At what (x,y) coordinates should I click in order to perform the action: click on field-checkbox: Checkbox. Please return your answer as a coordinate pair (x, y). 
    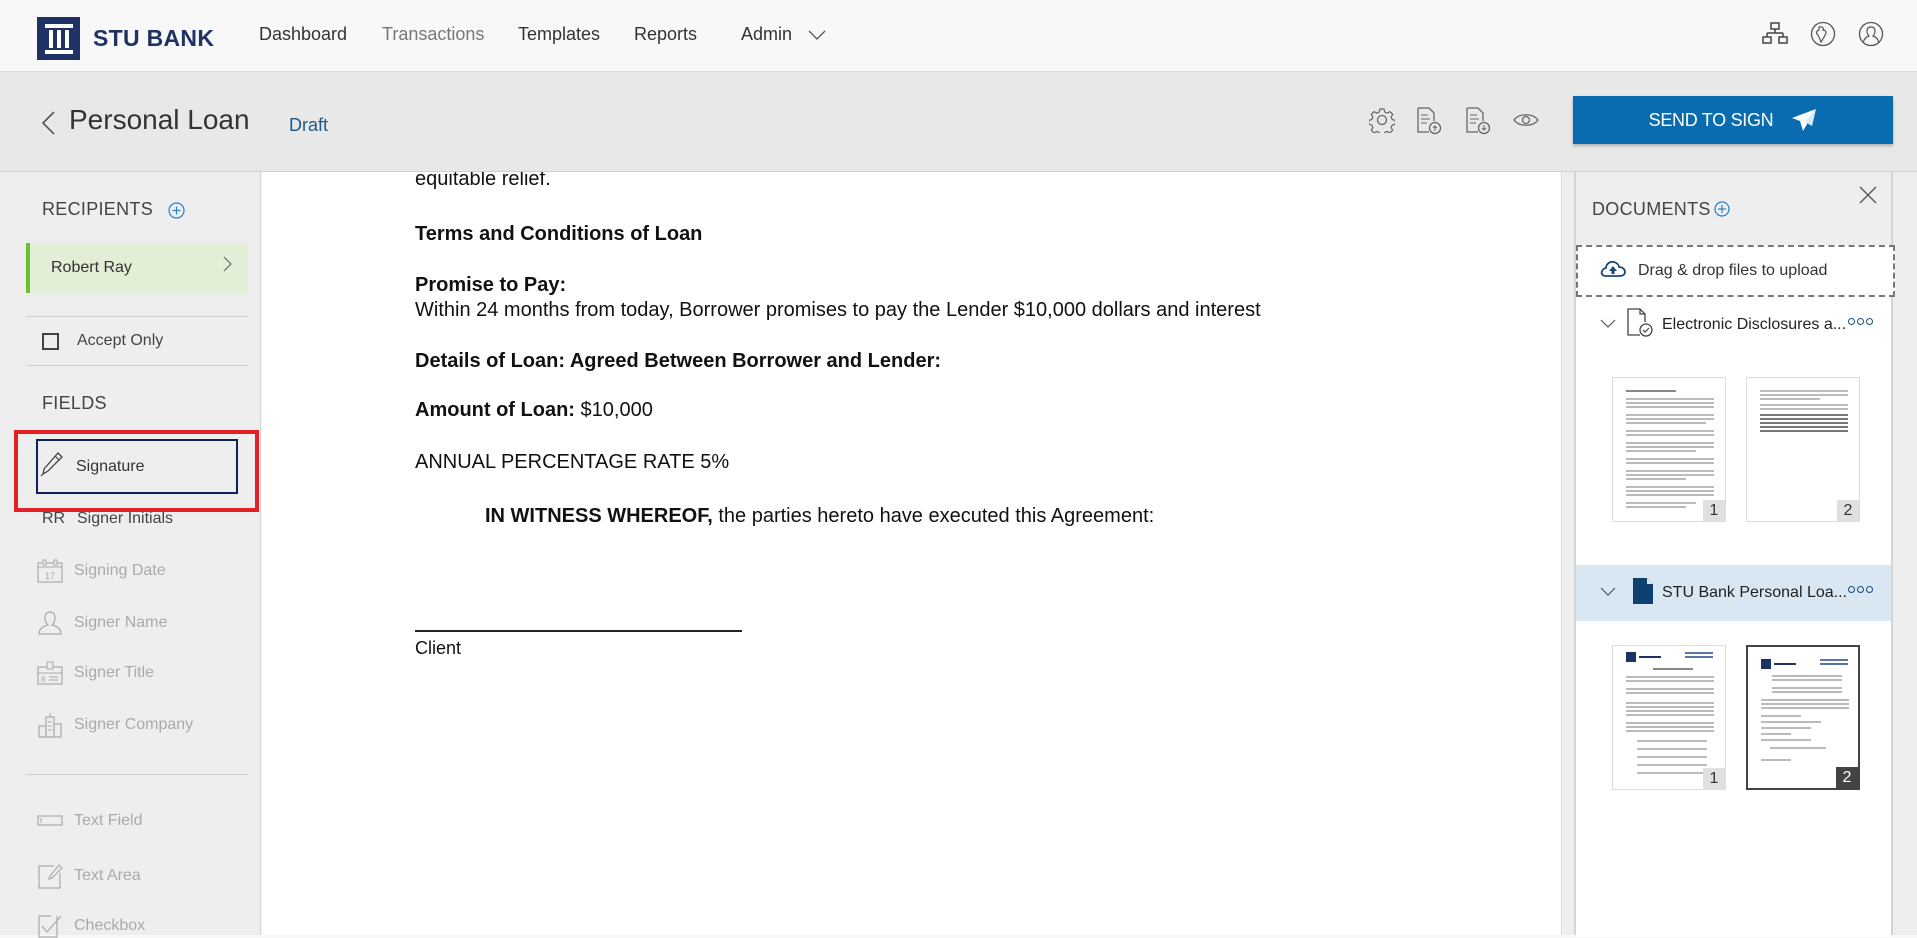
    Looking at the image, I should click on (90, 926).